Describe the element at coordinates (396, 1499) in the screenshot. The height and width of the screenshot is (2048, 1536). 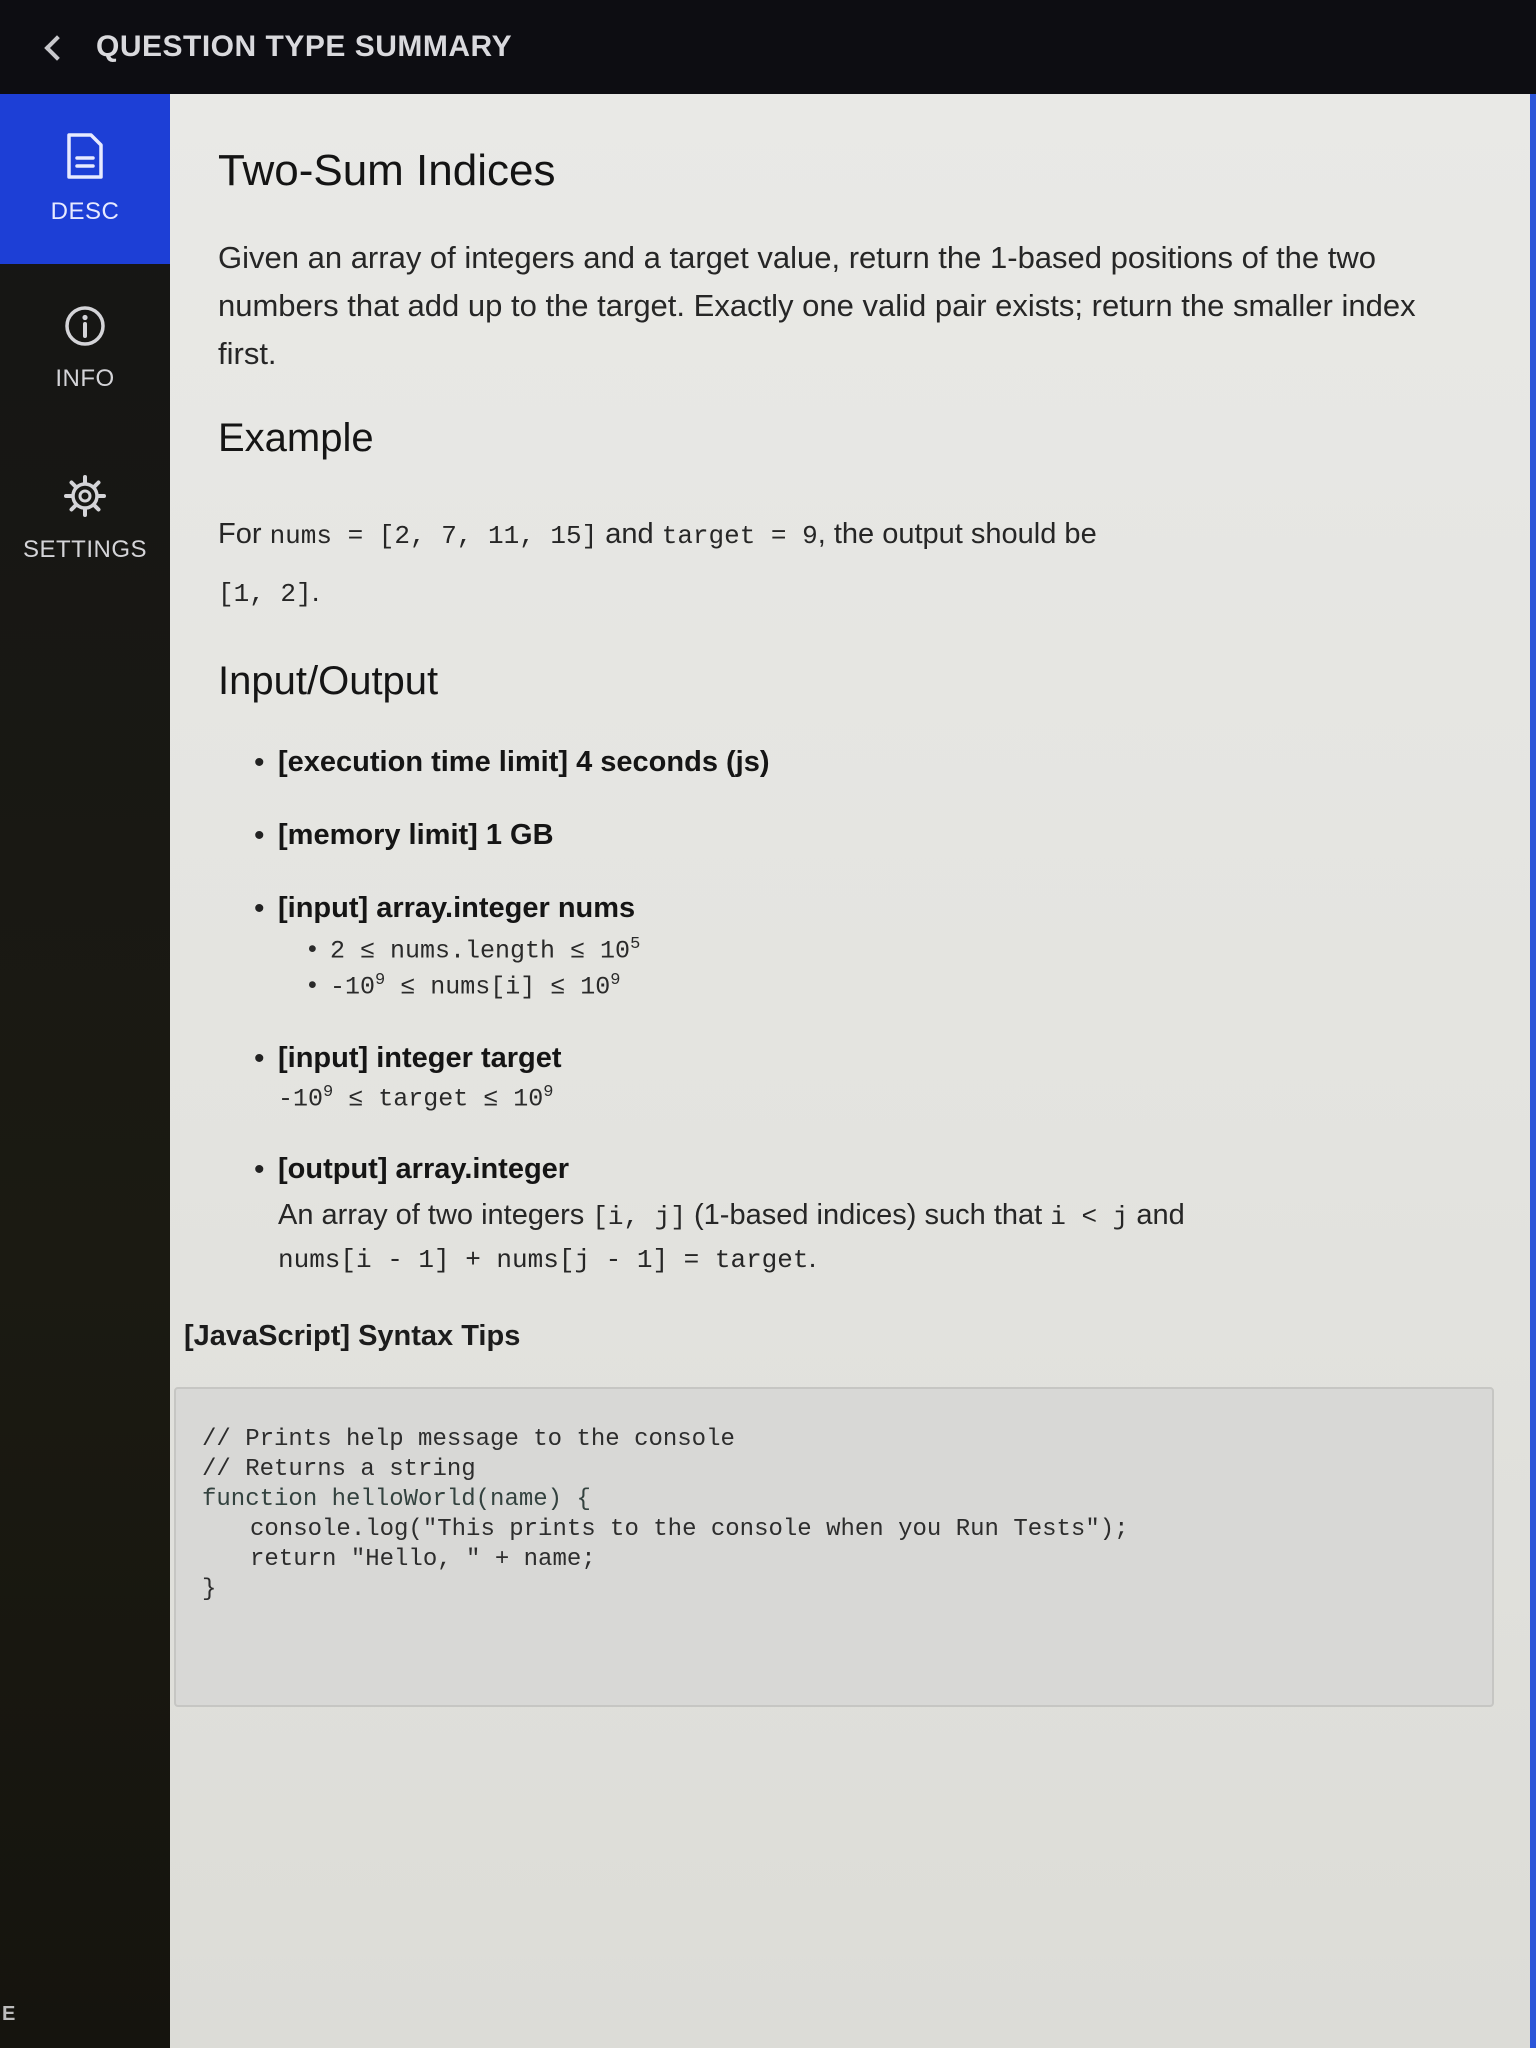
I see `code-line: function helloWorld(name) {` at that location.